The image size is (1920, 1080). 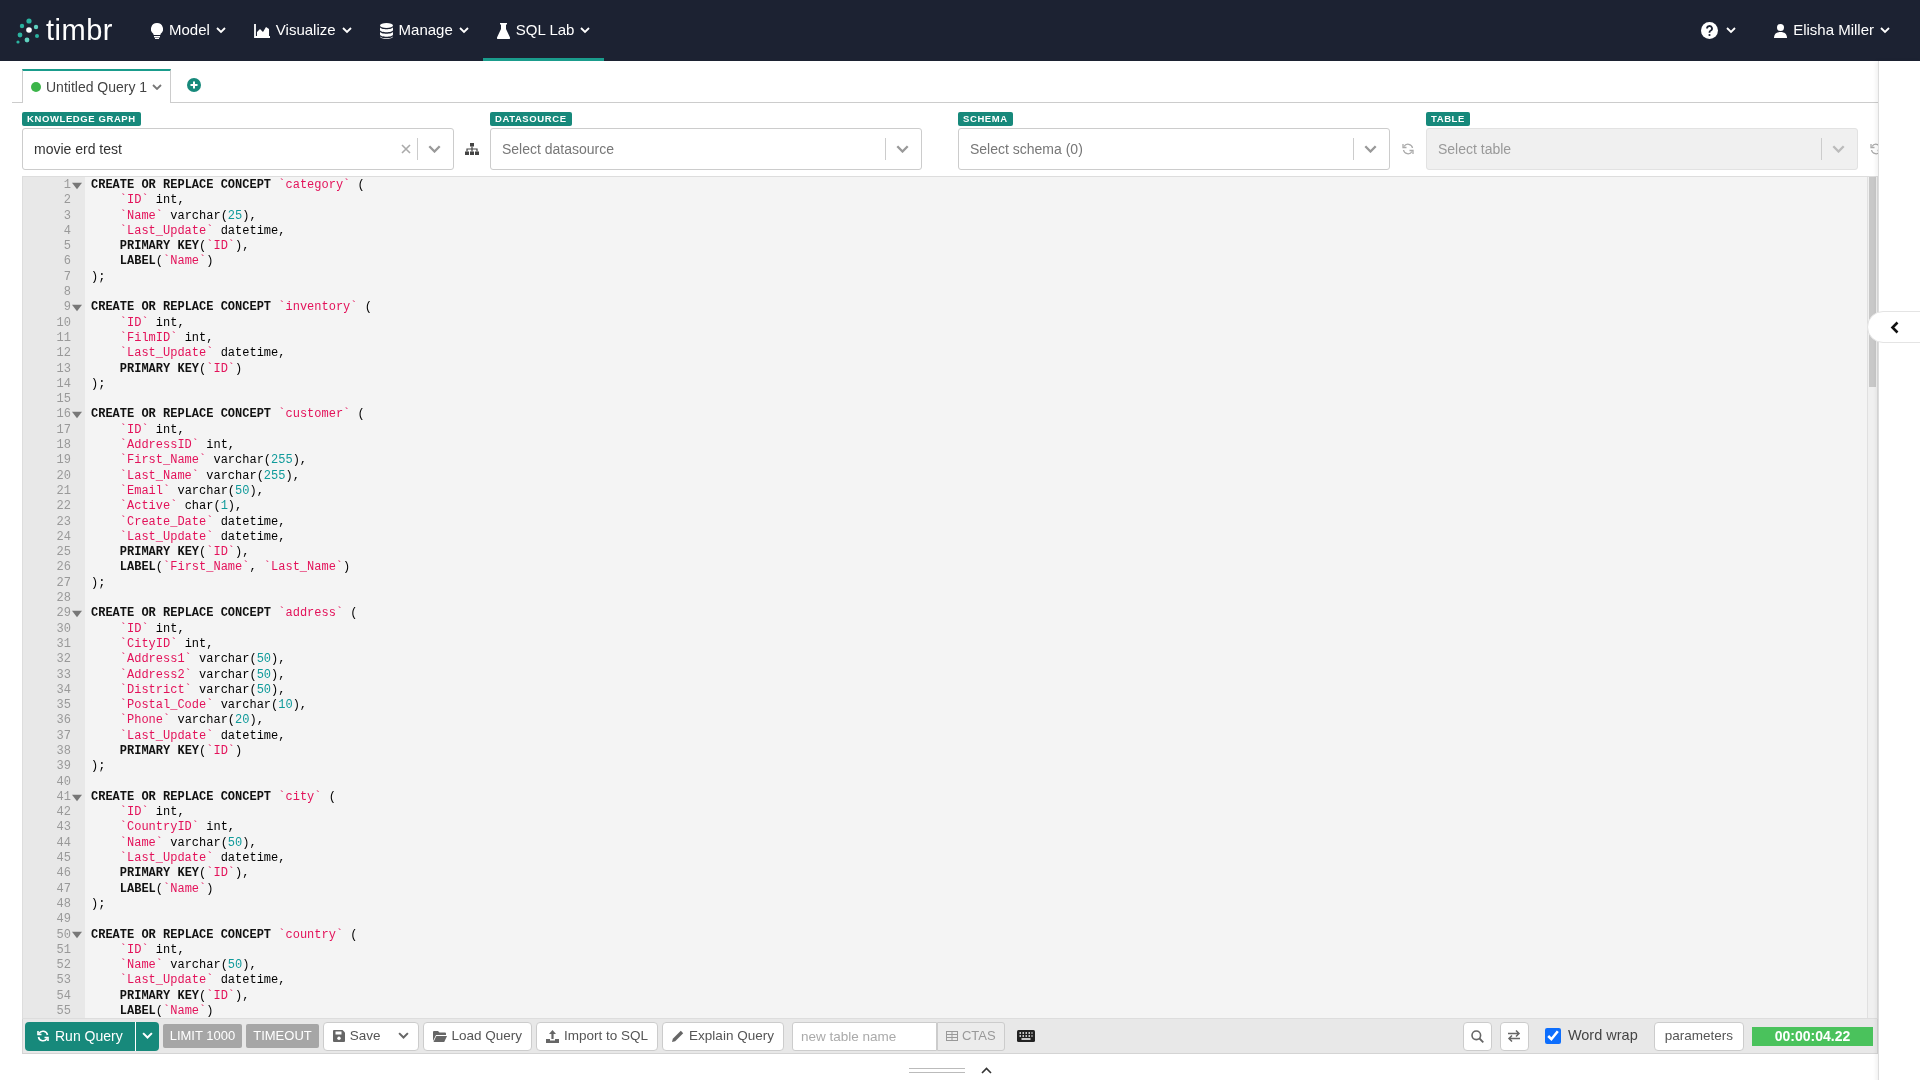 What do you see at coordinates (188, 521) in the screenshot?
I see `code-line: `Create_Date` datetime,` at bounding box center [188, 521].